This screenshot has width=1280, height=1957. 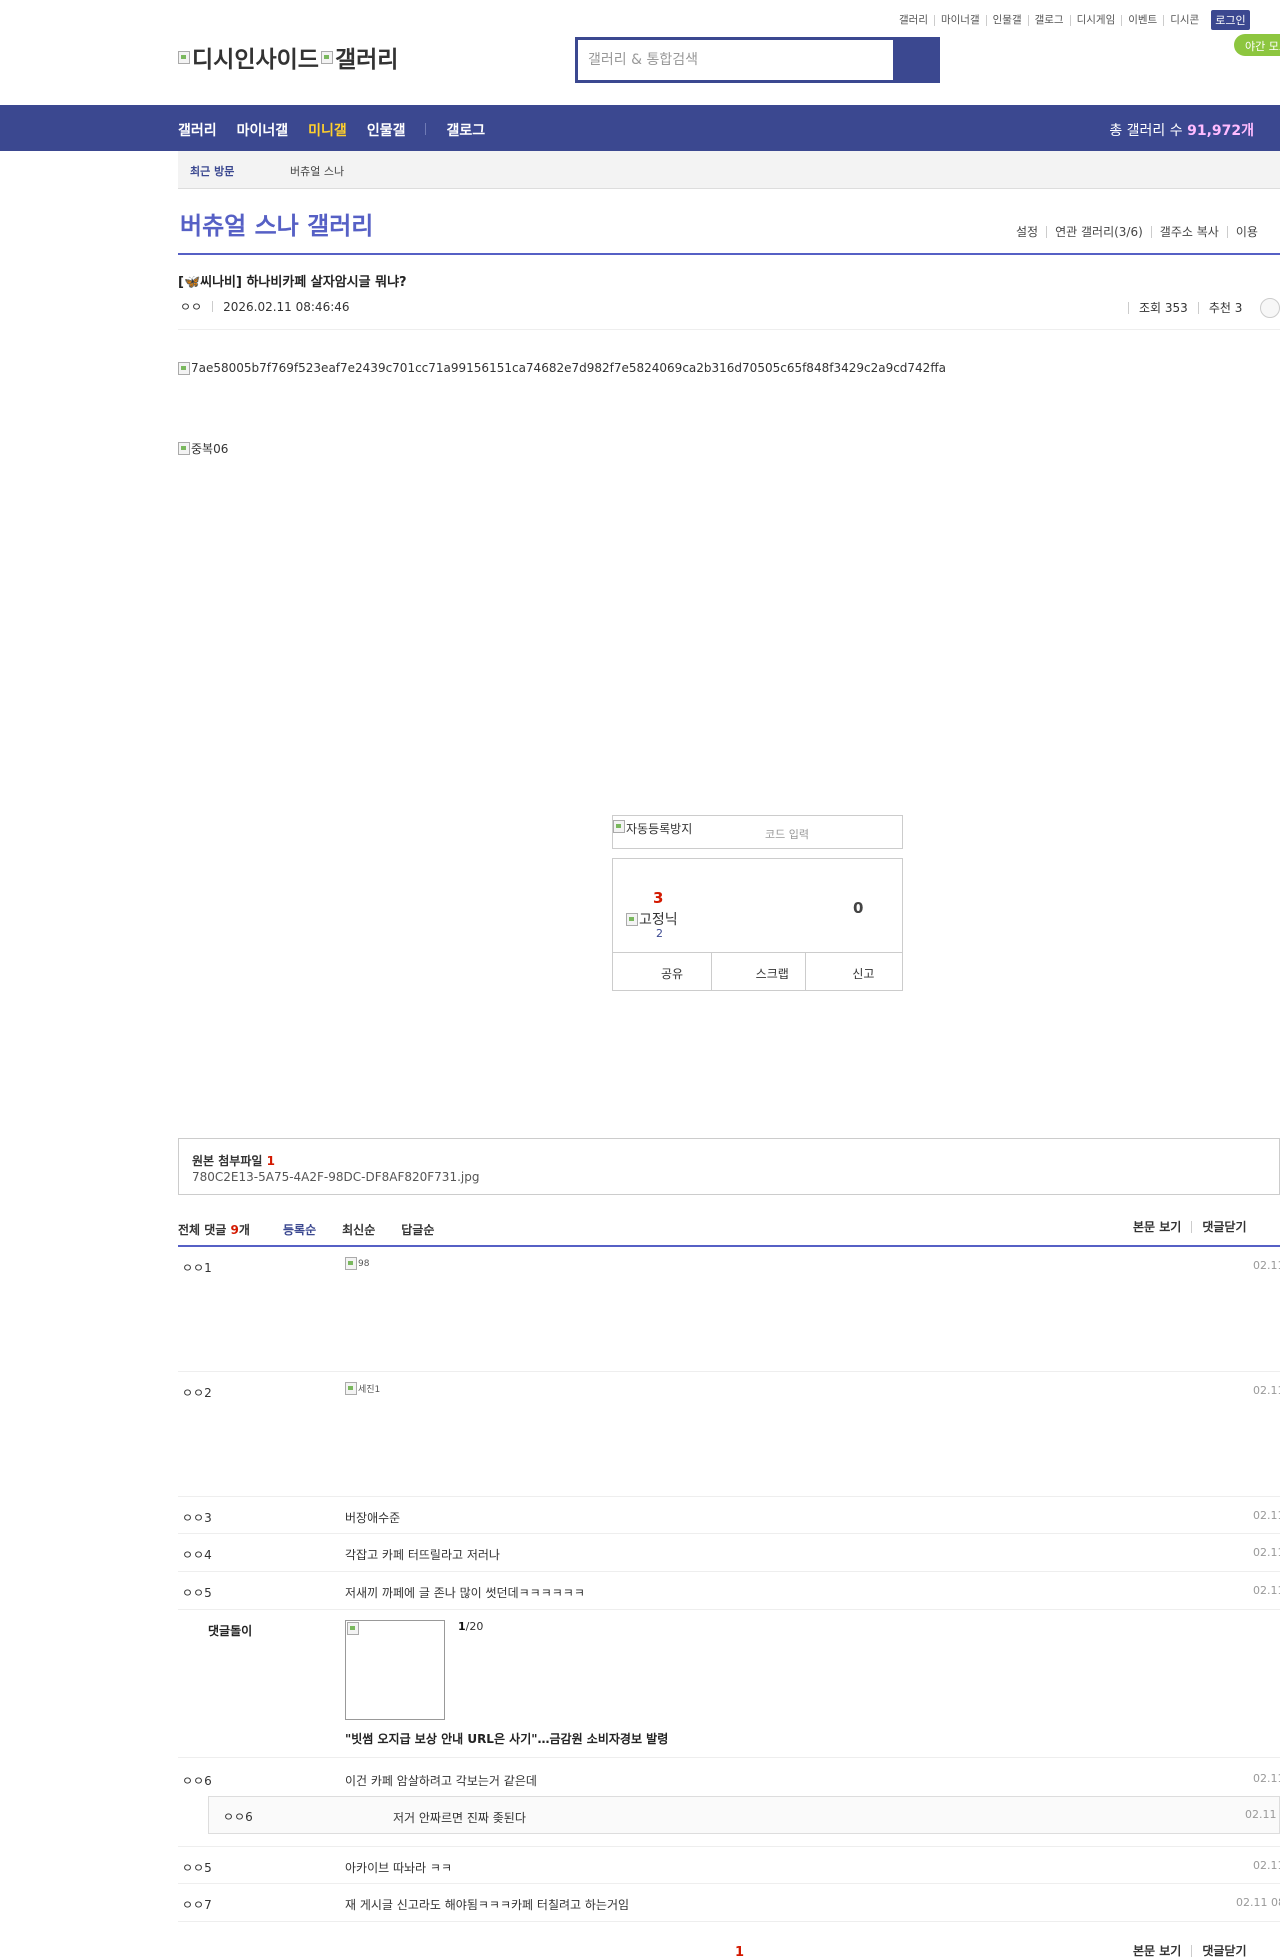 What do you see at coordinates (729, 1553) in the screenshot?
I see `comment-row: ㅇㅇ4 각잡고 카페 터뜨릴라고 저러나 02.11 08:48` at bounding box center [729, 1553].